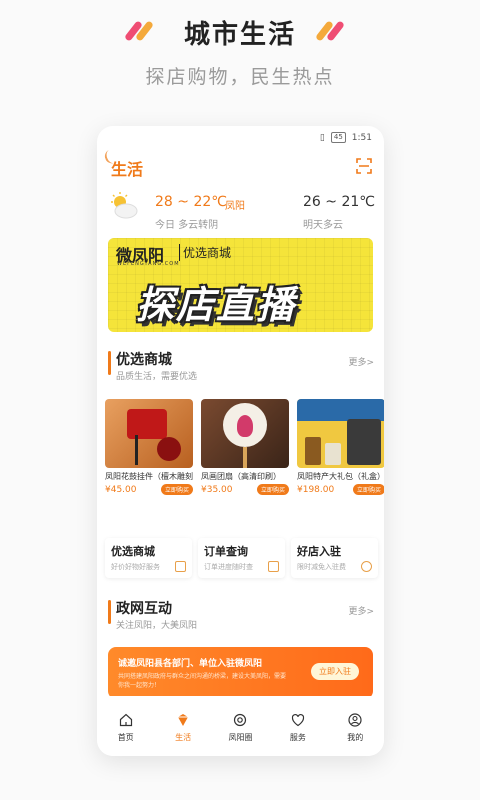 Image resolution: width=480 pixels, height=800 pixels. I want to click on tab-label: 服务, so click(297, 737).